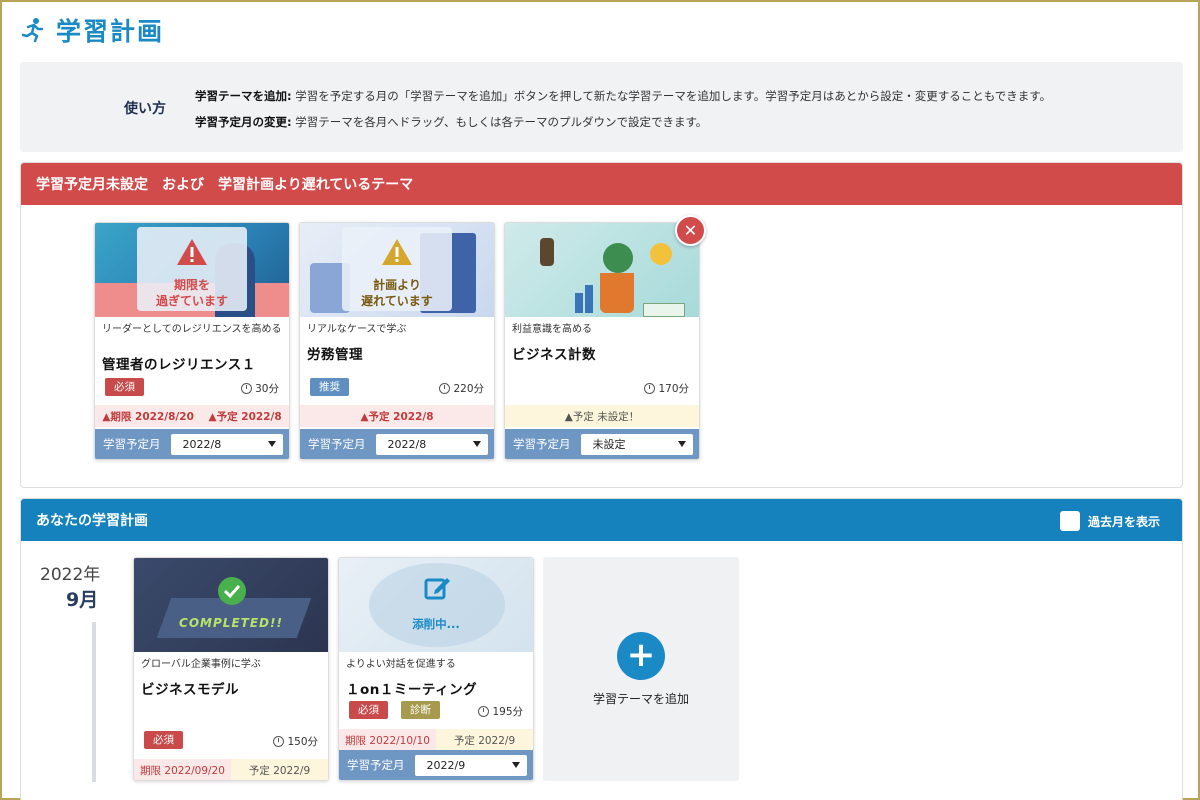 This screenshot has width=1200, height=800. I want to click on status-overlay: 期限を 過ぎています, so click(192, 269).